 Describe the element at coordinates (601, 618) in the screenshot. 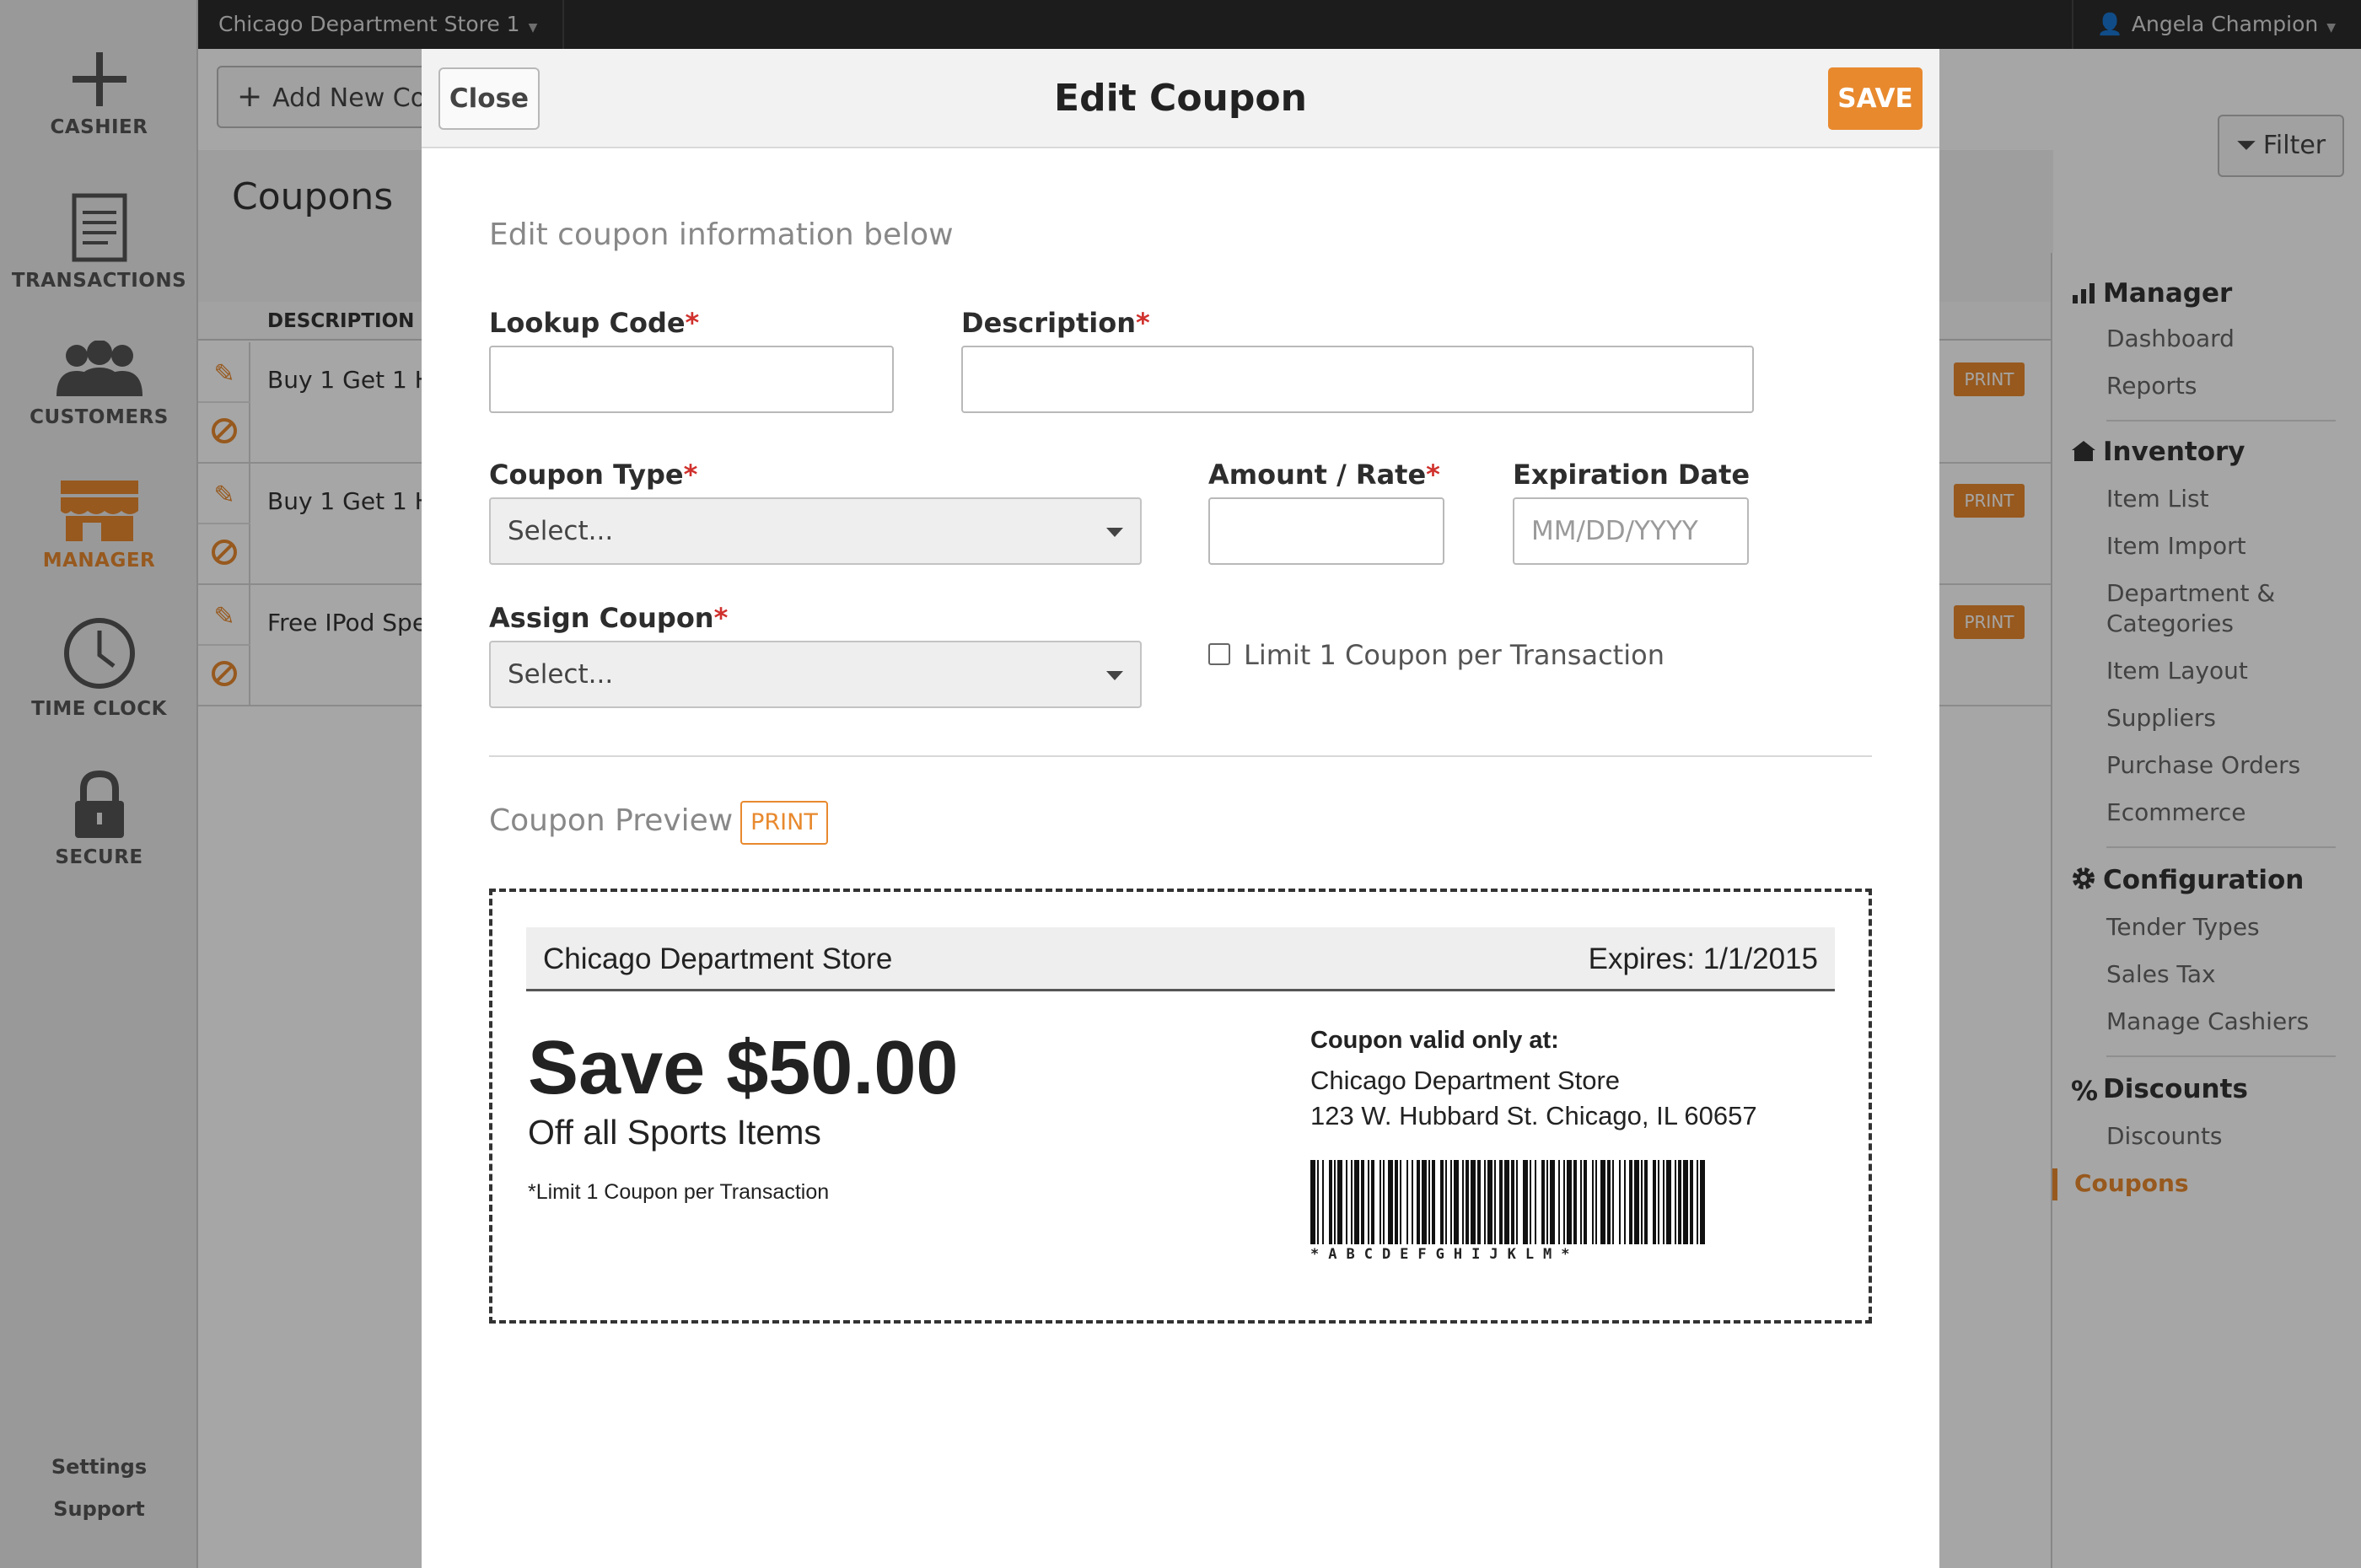

I see `assign-coupon-label-text: Assign Coupon` at that location.